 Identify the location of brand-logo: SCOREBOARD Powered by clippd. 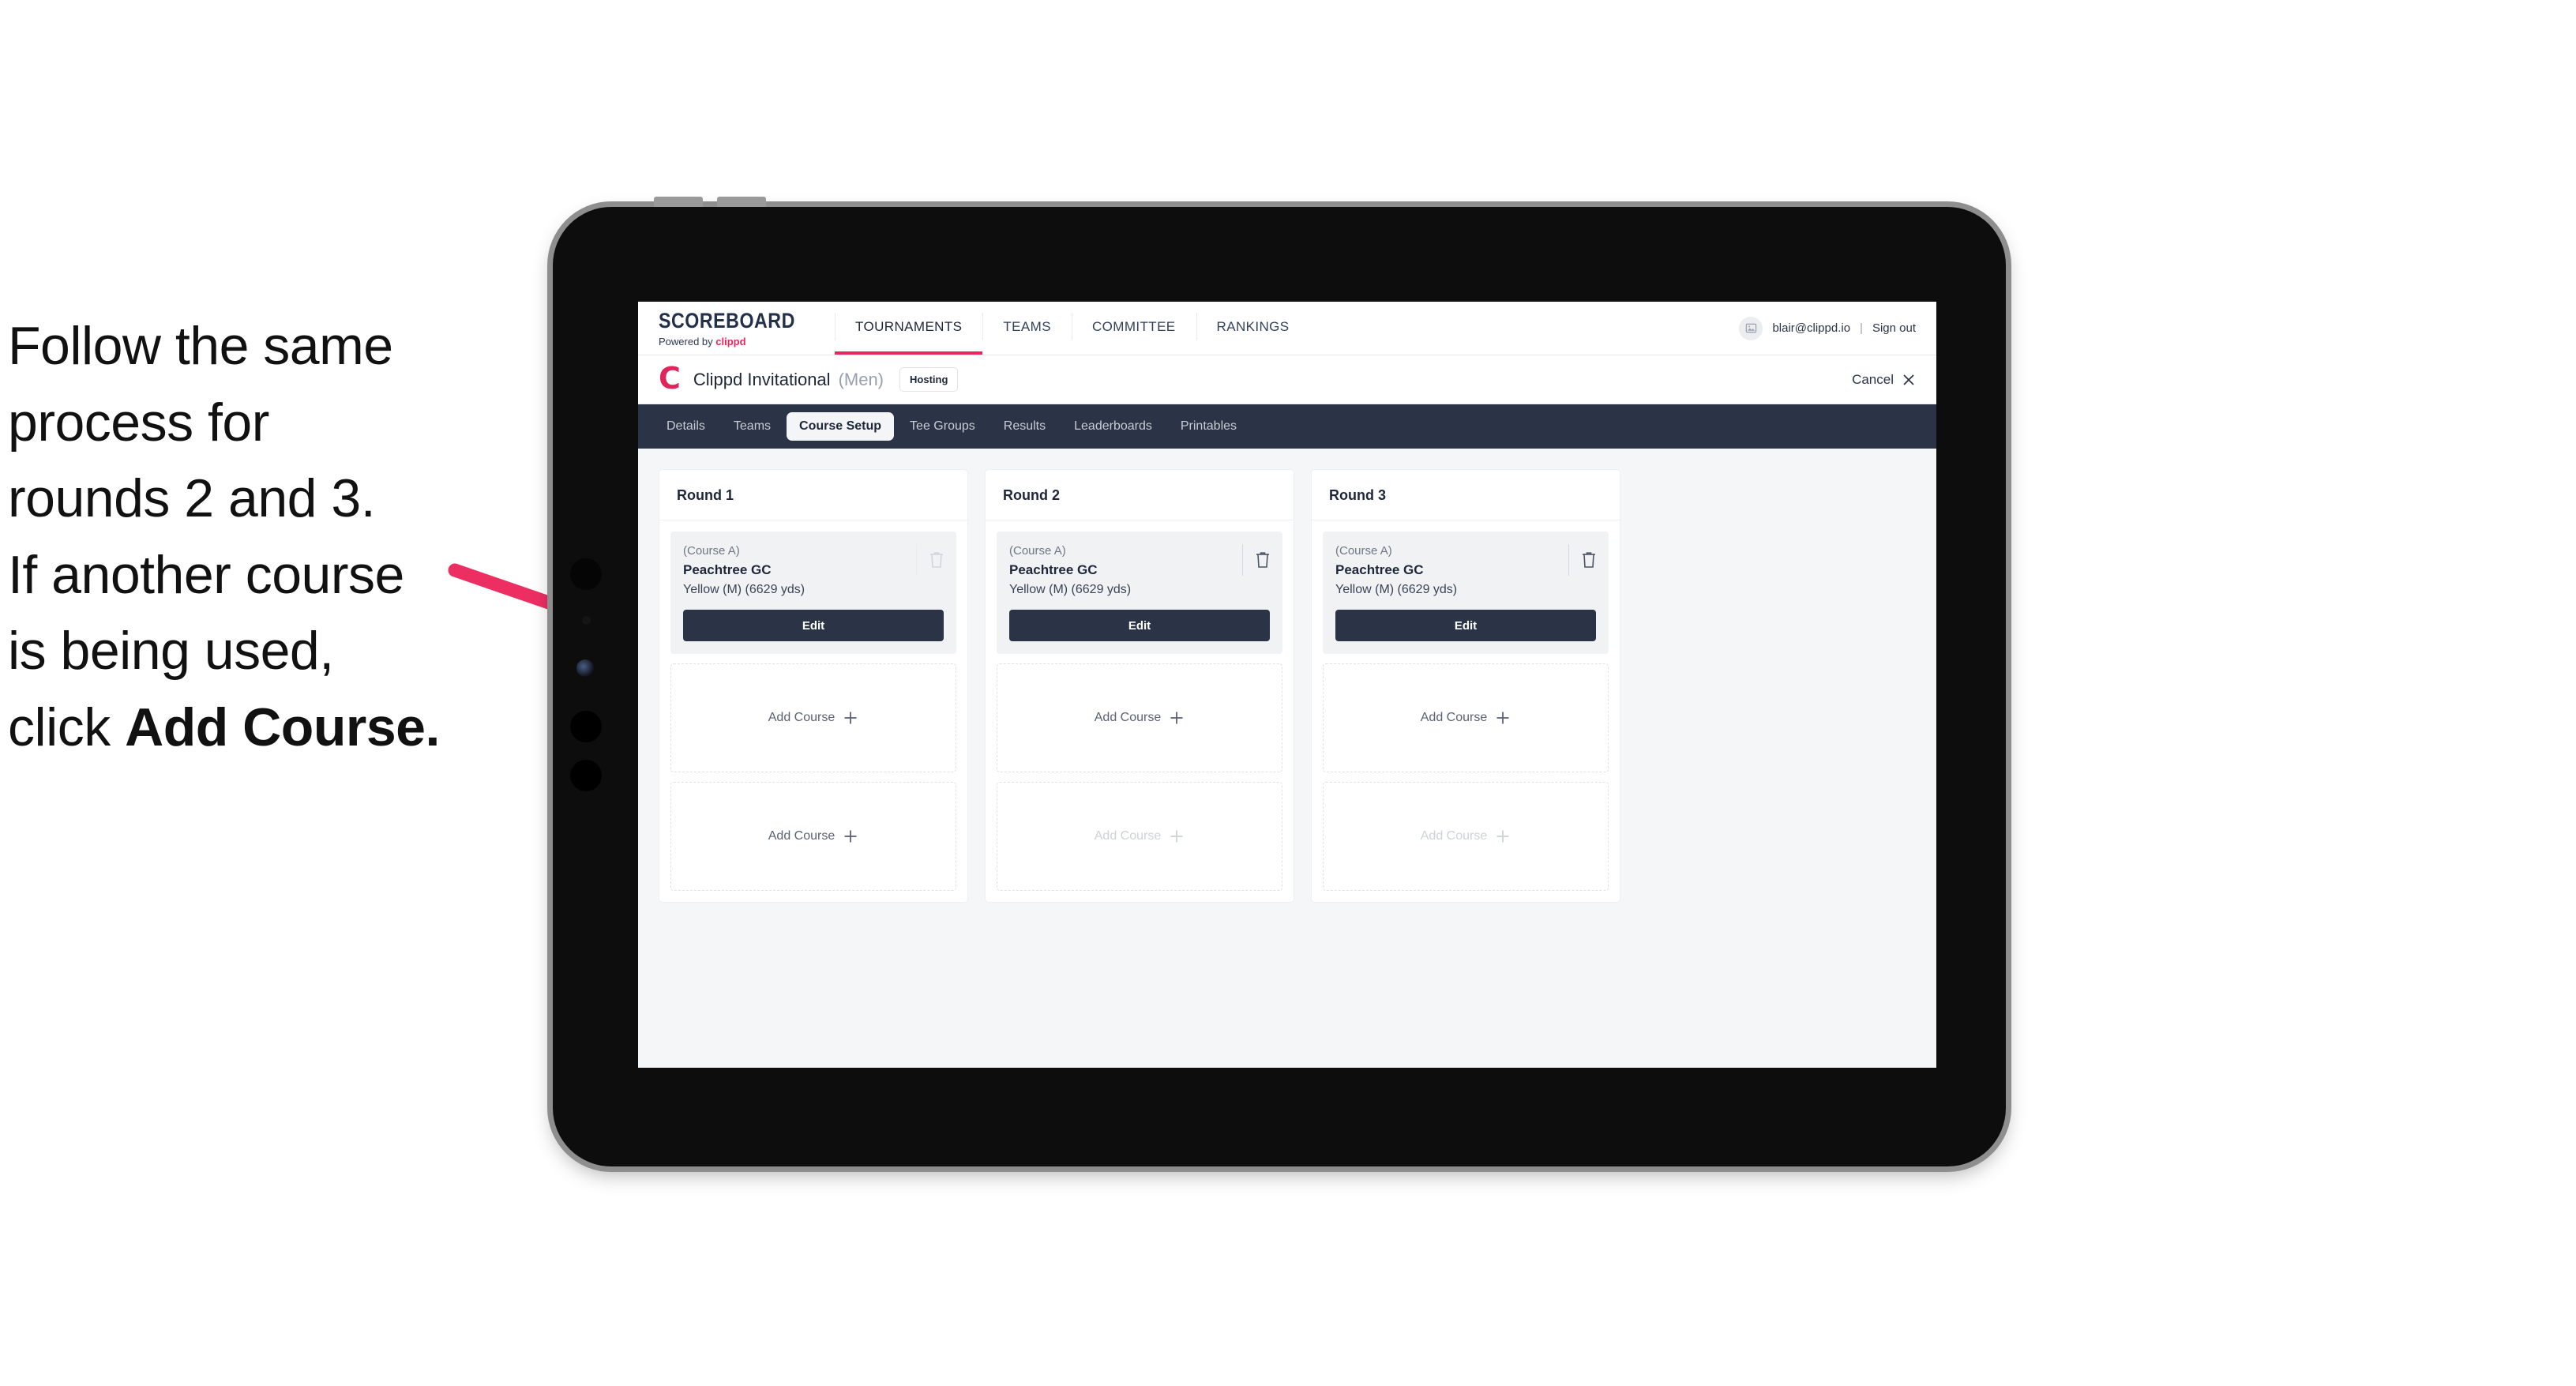
(736, 328).